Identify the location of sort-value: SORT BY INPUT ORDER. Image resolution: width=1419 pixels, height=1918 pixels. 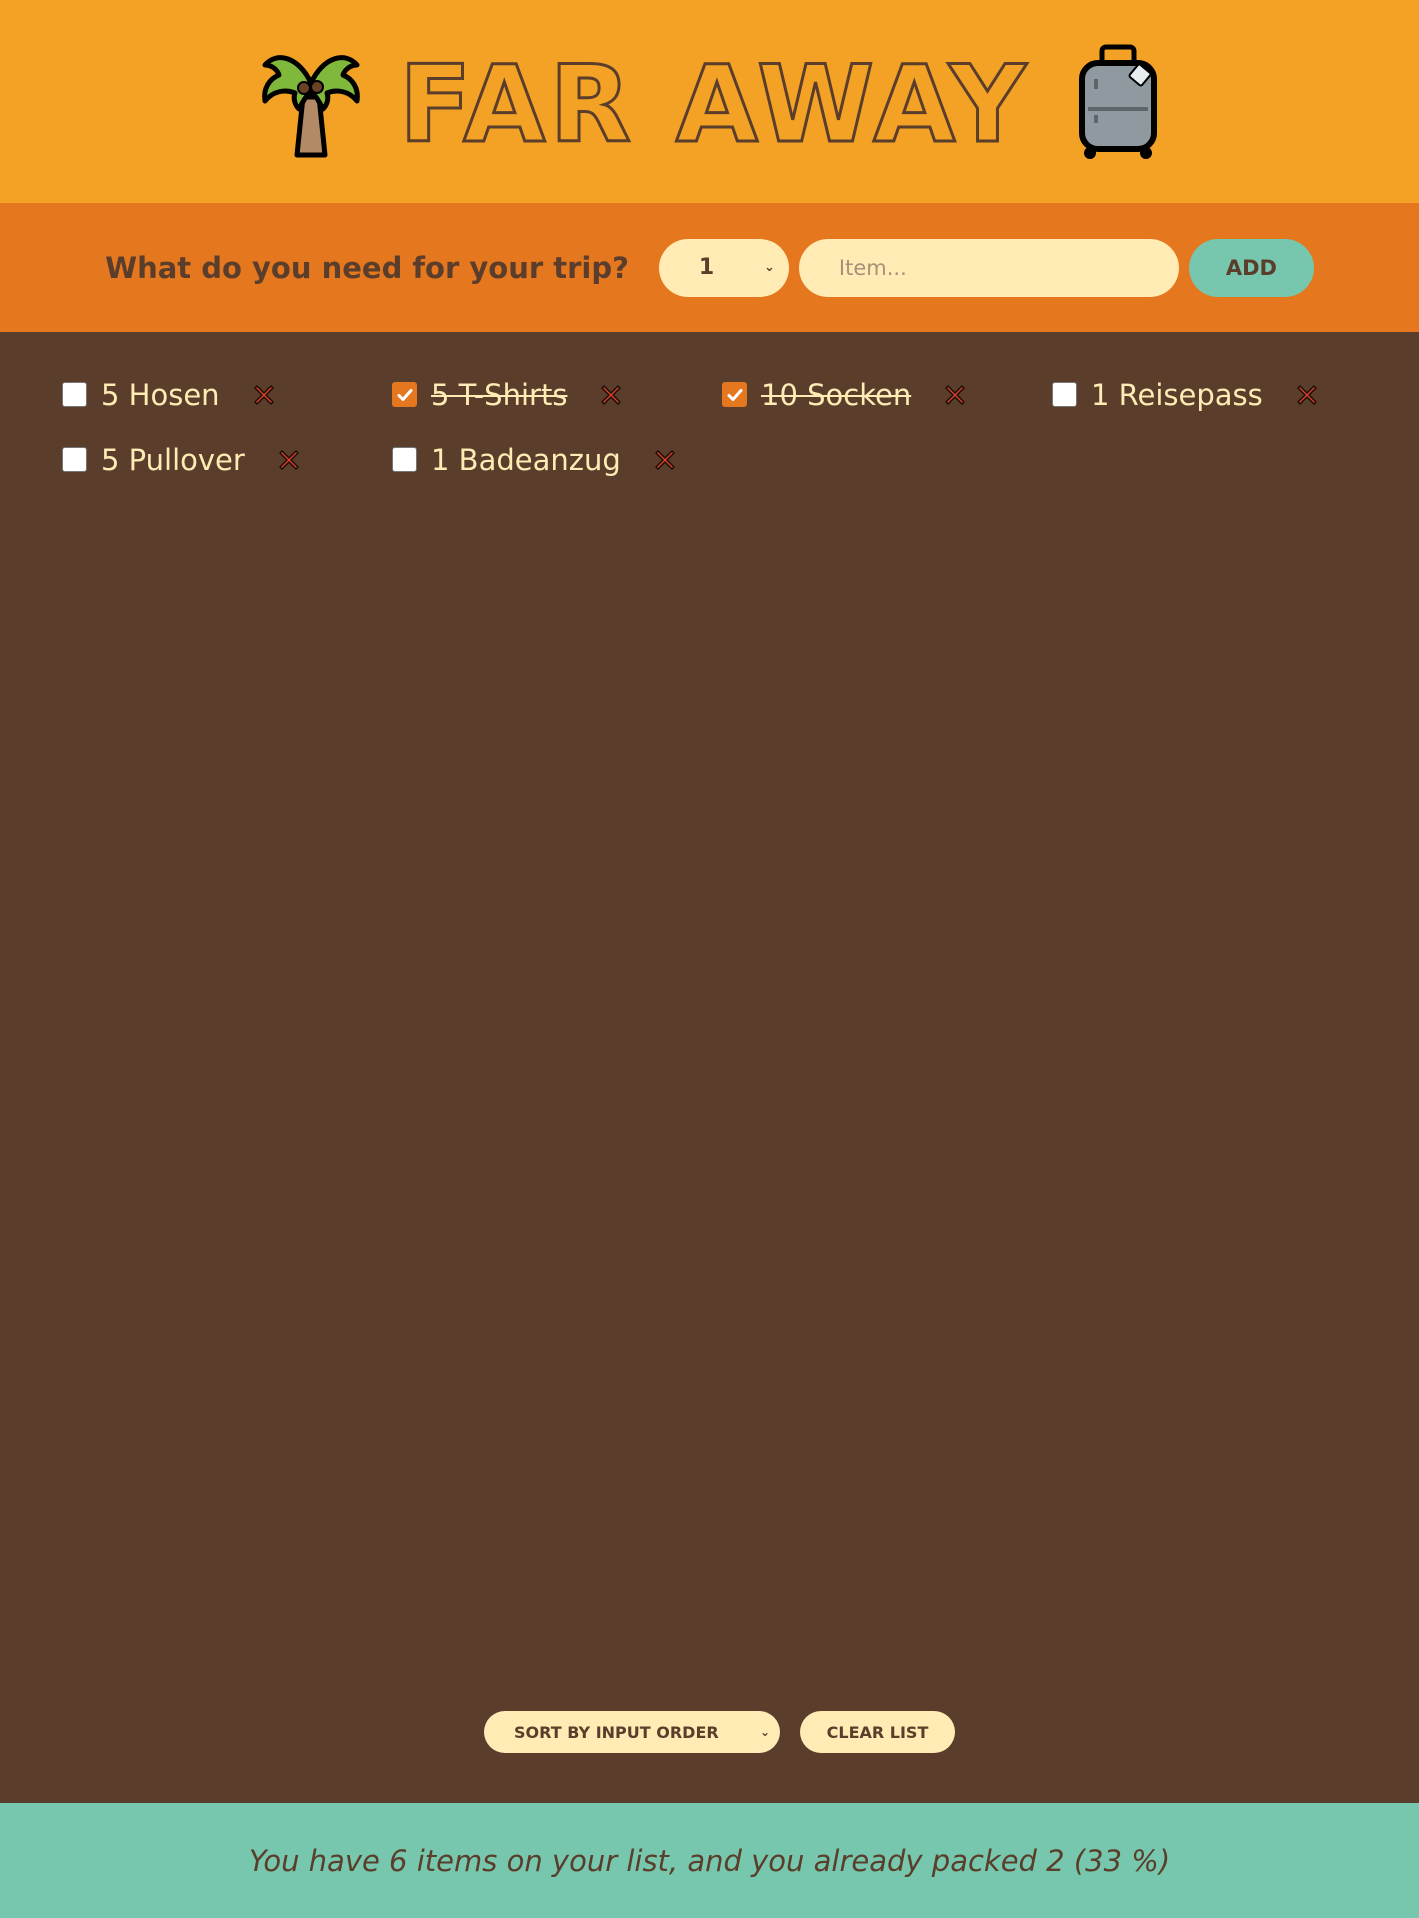
(616, 1732).